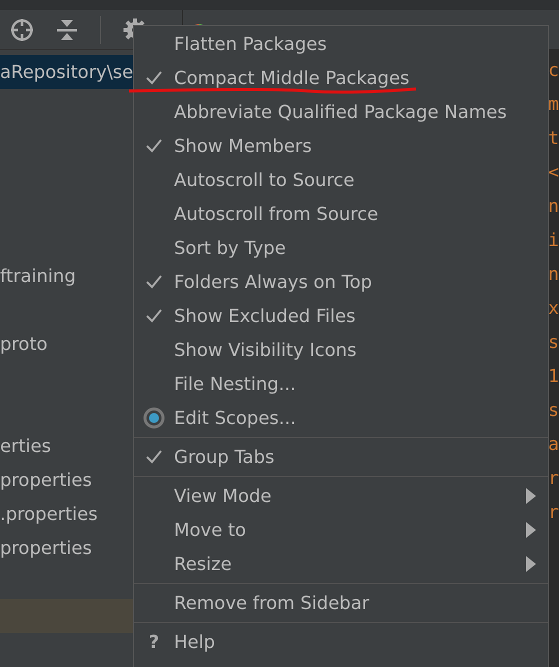 This screenshot has width=559, height=667. Describe the element at coordinates (341, 146) in the screenshot. I see `menu-item: Show Members` at that location.